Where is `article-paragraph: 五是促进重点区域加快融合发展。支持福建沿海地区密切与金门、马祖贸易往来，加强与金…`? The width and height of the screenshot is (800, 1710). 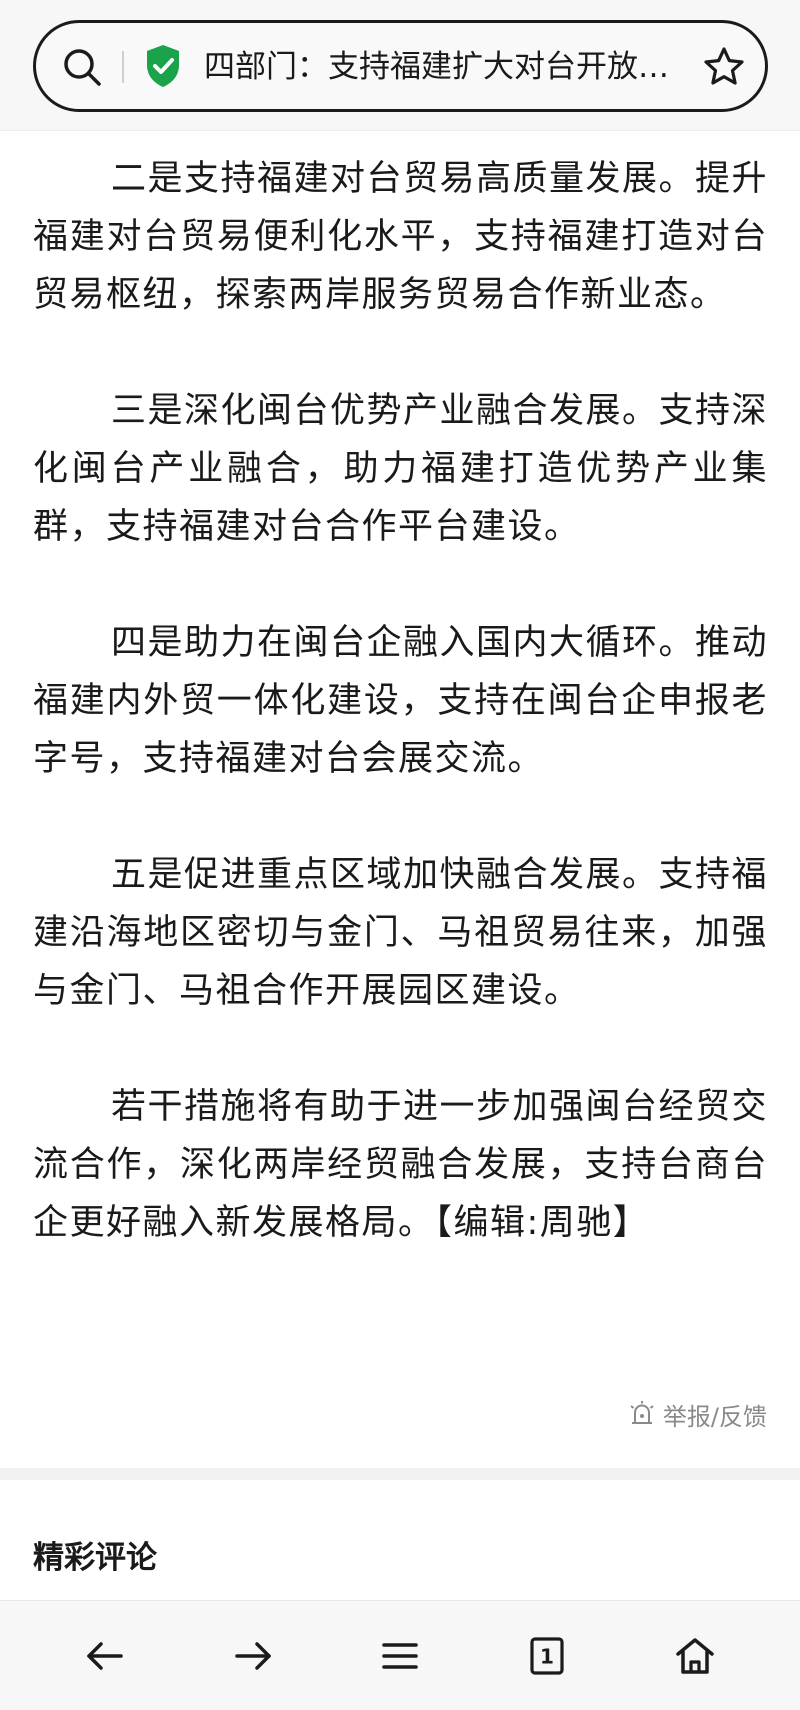 article-paragraph: 五是促进重点区域加快融合发展。支持福建沿海地区密切与金门、马祖贸易往来，加强与金… is located at coordinates (401, 933).